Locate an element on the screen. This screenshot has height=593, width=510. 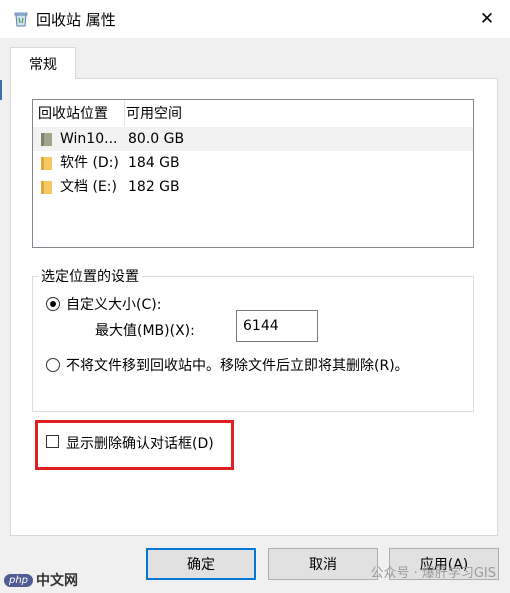
site-logo: php 中文网 is located at coordinates (41, 580).